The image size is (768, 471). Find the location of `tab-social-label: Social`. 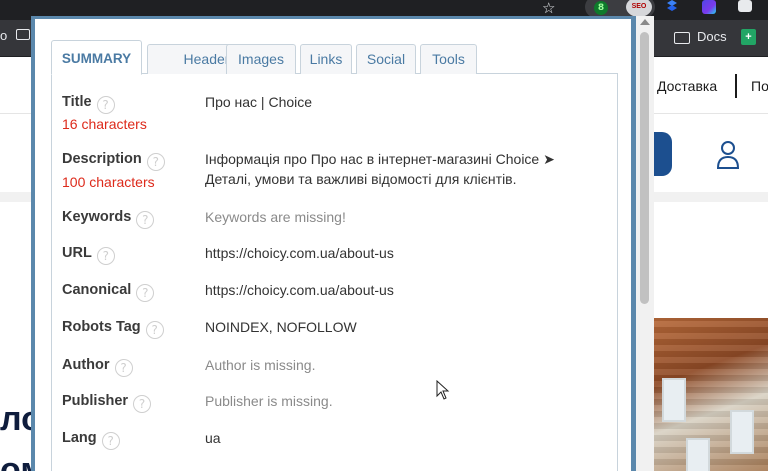

tab-social-label: Social is located at coordinates (386, 59).